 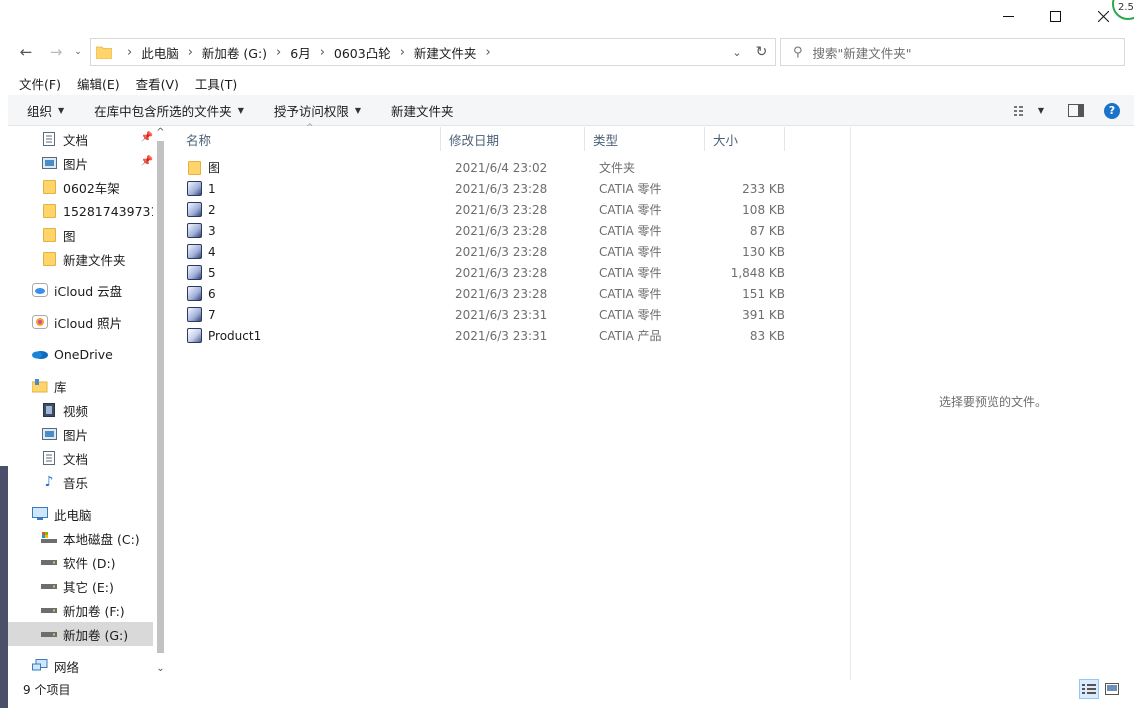 I want to click on file-name: 7, so click(x=212, y=314).